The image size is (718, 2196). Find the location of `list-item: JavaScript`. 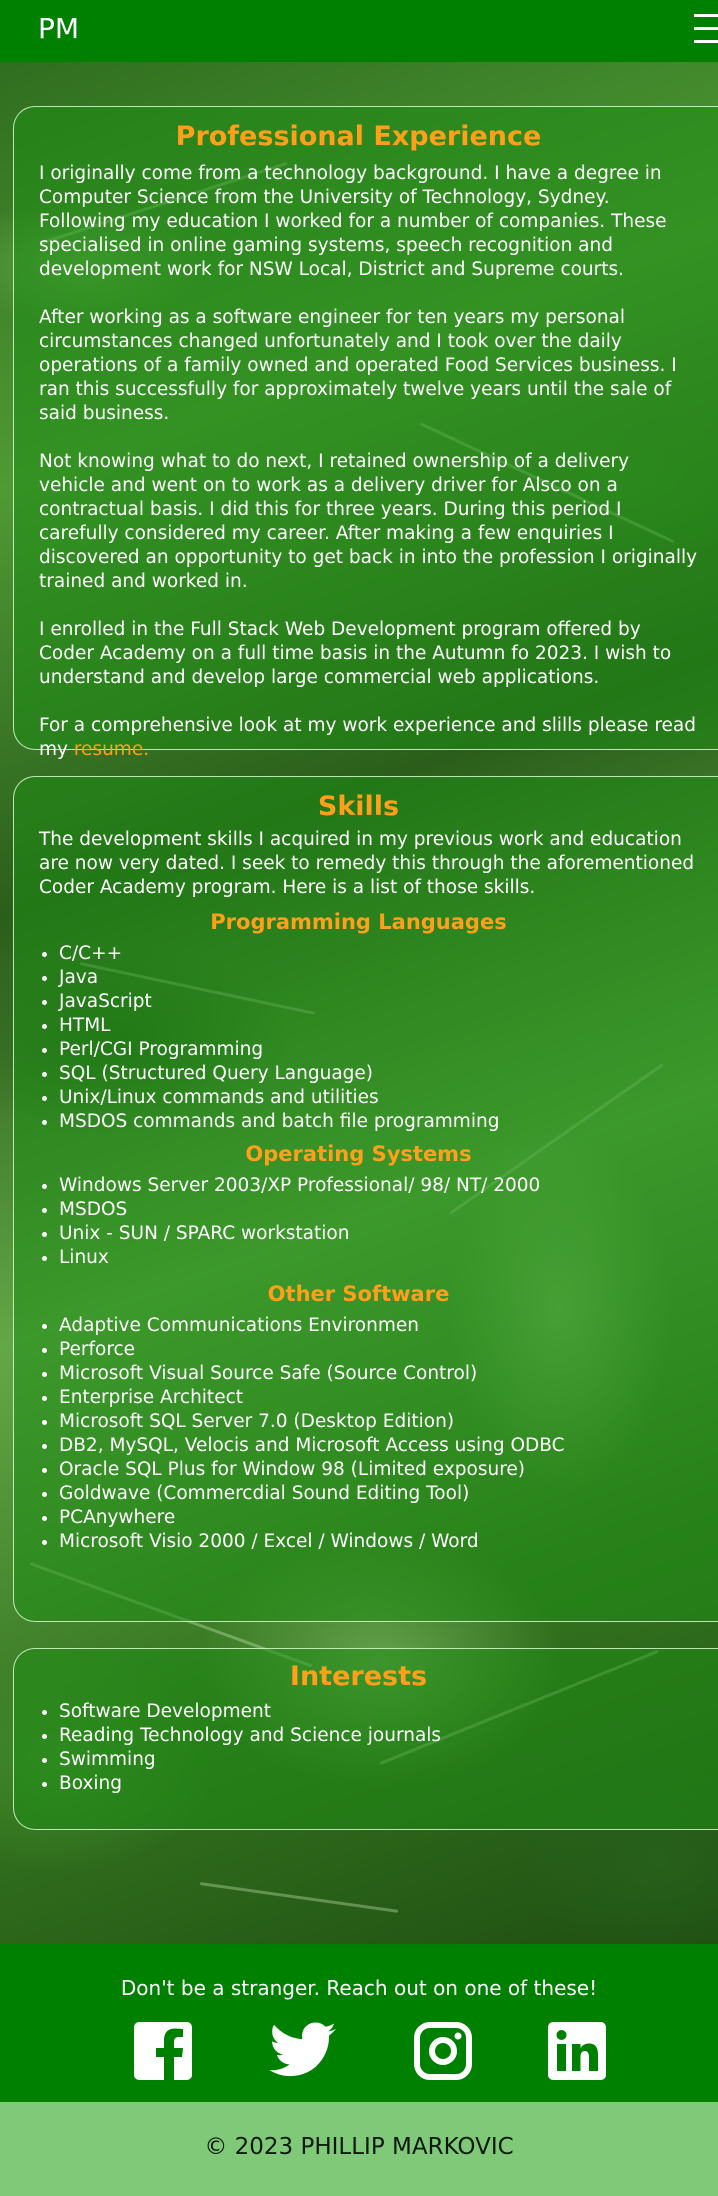

list-item: JavaScript is located at coordinates (378, 1002).